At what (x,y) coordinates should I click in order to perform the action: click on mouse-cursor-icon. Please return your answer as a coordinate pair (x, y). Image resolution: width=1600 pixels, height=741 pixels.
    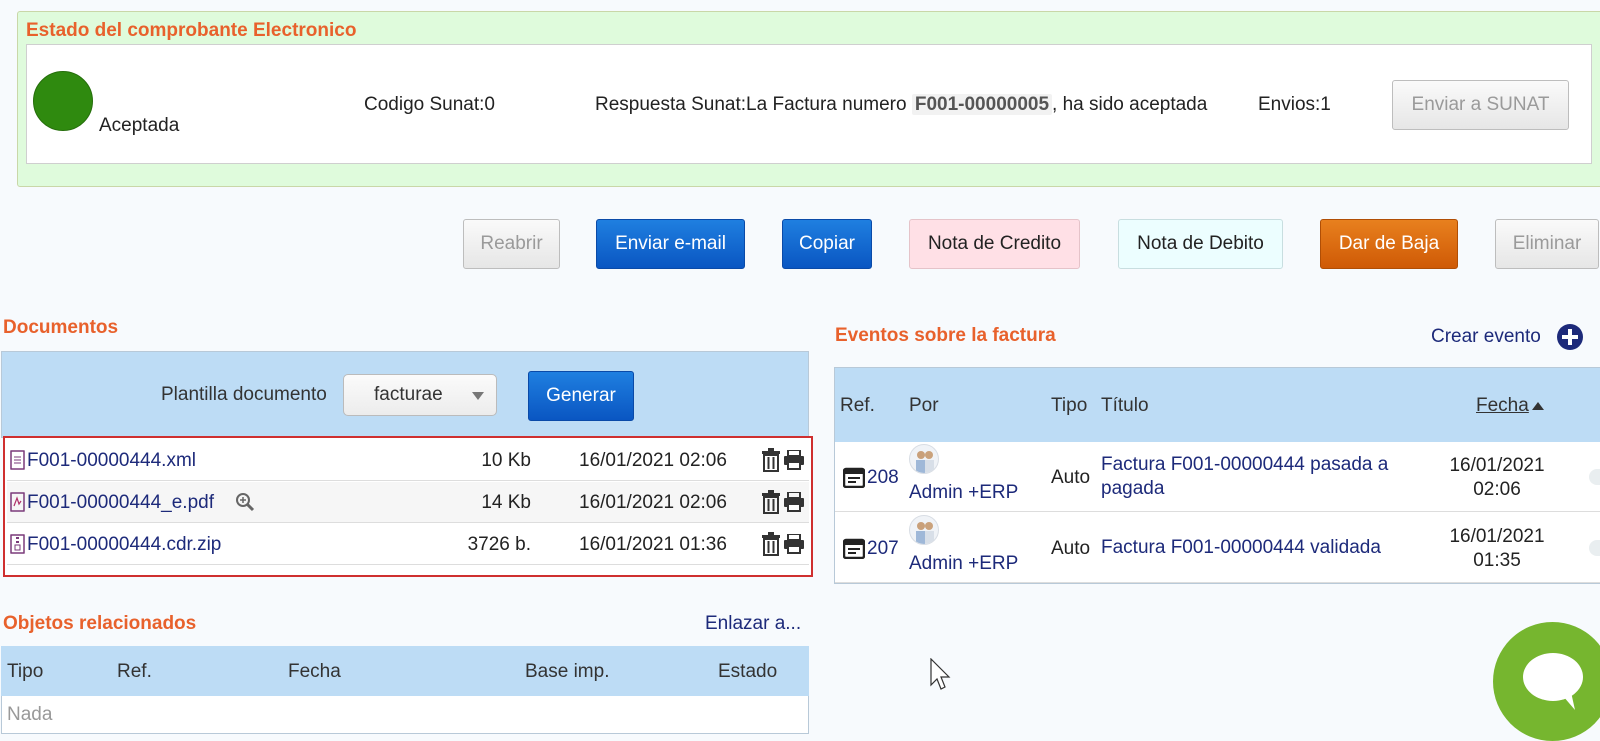
    Looking at the image, I should click on (940, 674).